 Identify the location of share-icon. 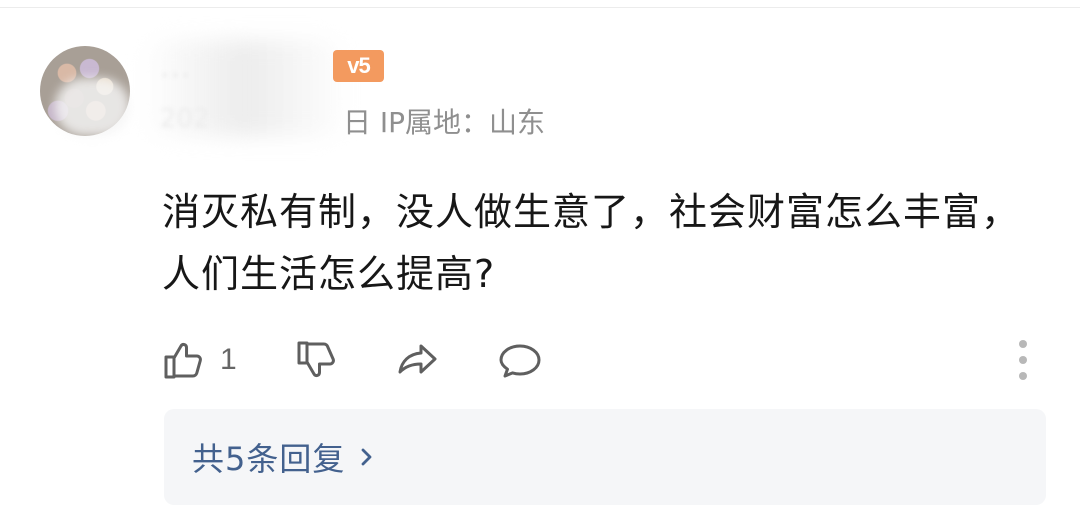
(418, 360).